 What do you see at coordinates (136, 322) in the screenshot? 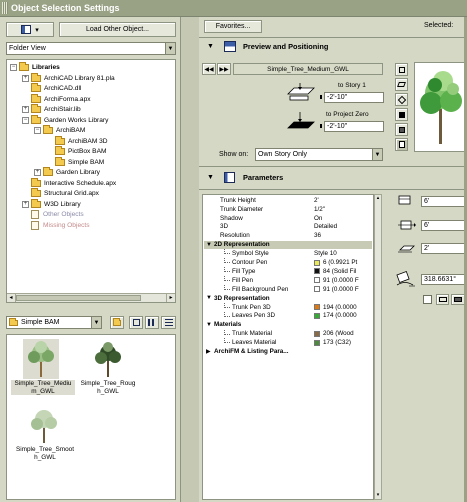
I see `large-icons-button` at bounding box center [136, 322].